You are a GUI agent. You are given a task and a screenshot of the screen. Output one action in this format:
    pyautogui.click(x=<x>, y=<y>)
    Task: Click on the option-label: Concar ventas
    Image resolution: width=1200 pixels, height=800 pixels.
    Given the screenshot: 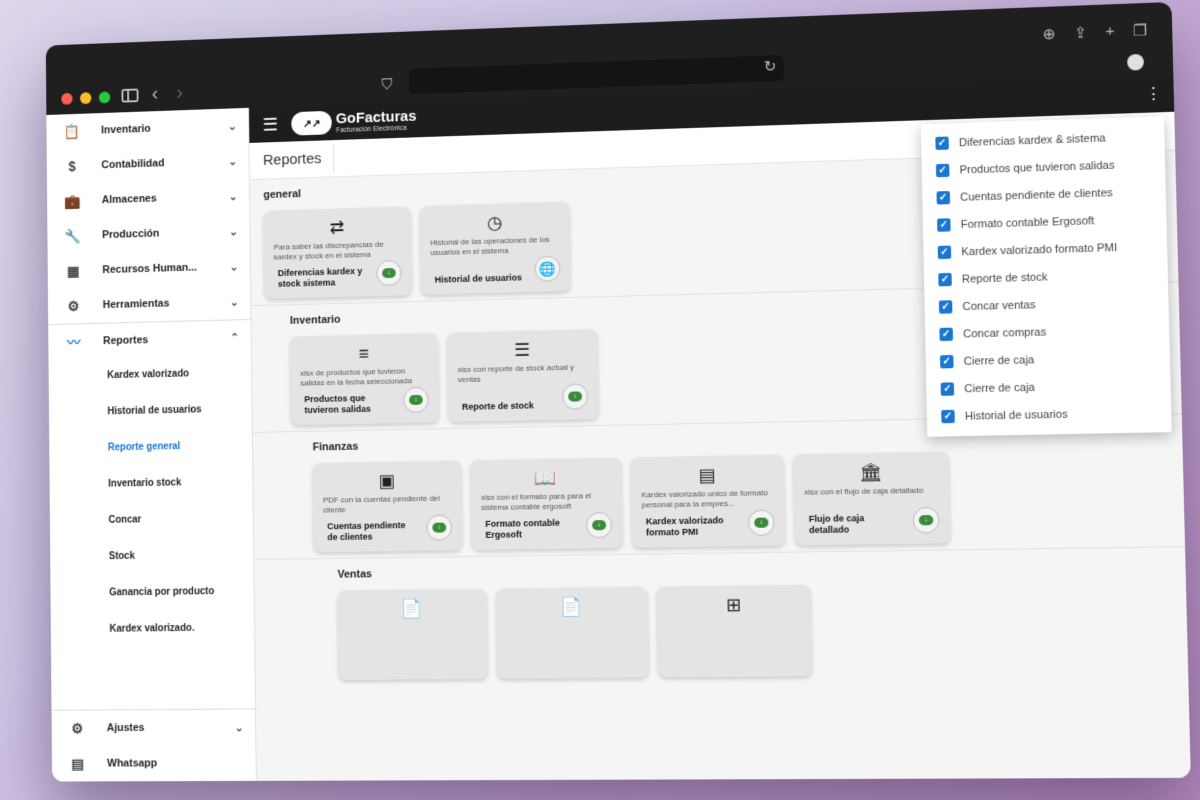 What is the action you would take?
    pyautogui.click(x=999, y=305)
    